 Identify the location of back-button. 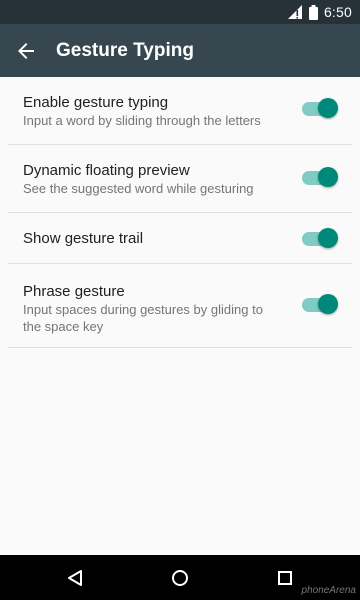
(26, 50).